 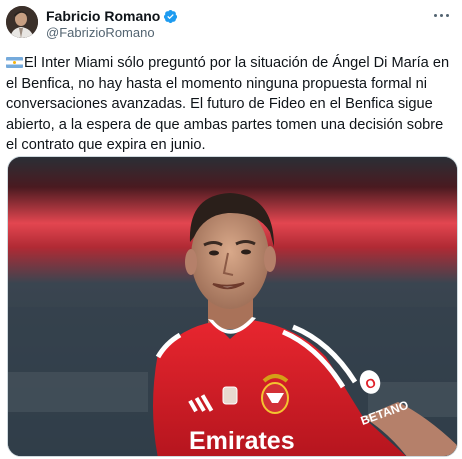 What do you see at coordinates (100, 32) in the screenshot?
I see `author-handle: @FabrizioRomano` at bounding box center [100, 32].